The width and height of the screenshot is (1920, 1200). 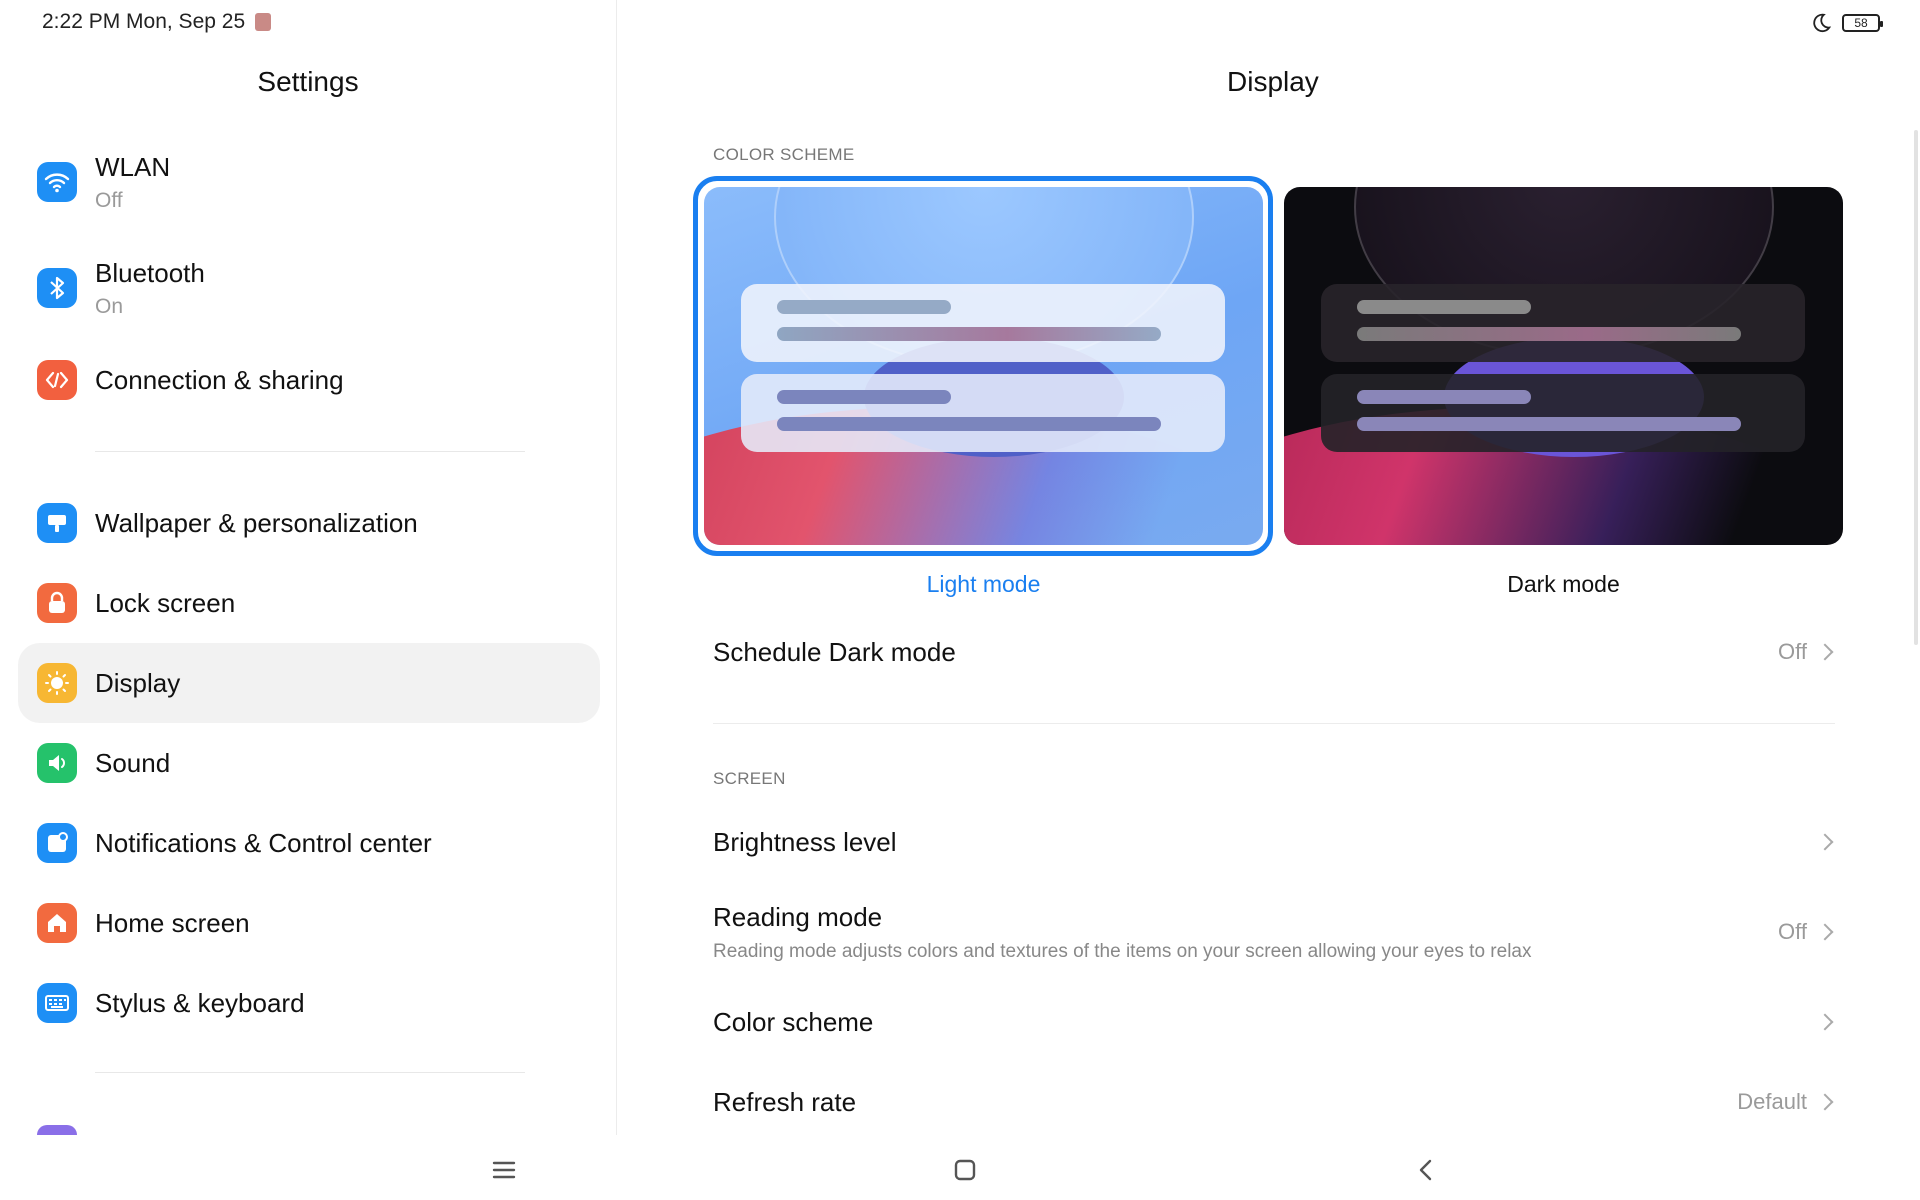 What do you see at coordinates (1273, 81) in the screenshot?
I see `page-title: Display` at bounding box center [1273, 81].